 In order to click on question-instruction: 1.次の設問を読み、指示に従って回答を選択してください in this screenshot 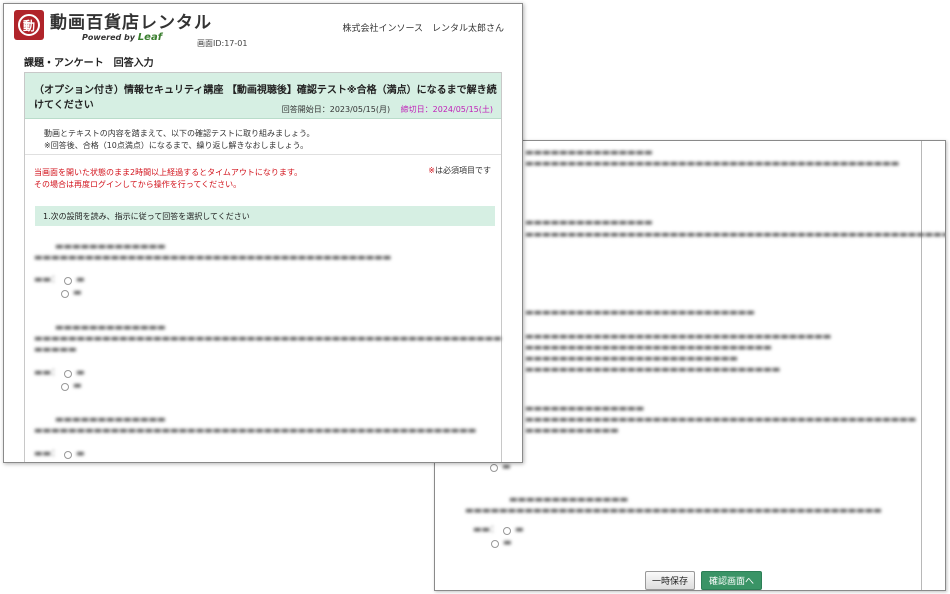, I will do `click(265, 216)`.